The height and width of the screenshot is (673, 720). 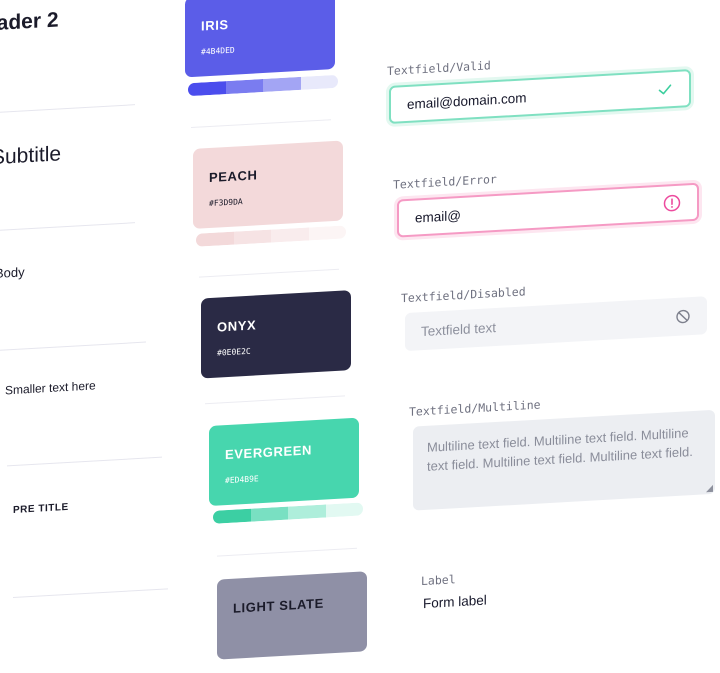 I want to click on swatch-hex: #F3D9DA, so click(x=226, y=203).